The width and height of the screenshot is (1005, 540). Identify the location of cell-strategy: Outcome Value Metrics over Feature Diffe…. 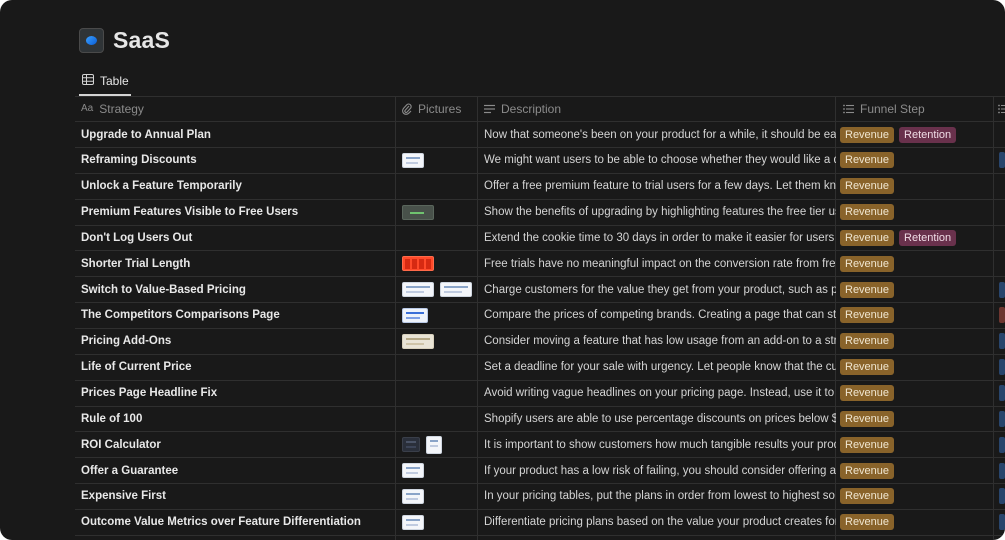
(238, 522).